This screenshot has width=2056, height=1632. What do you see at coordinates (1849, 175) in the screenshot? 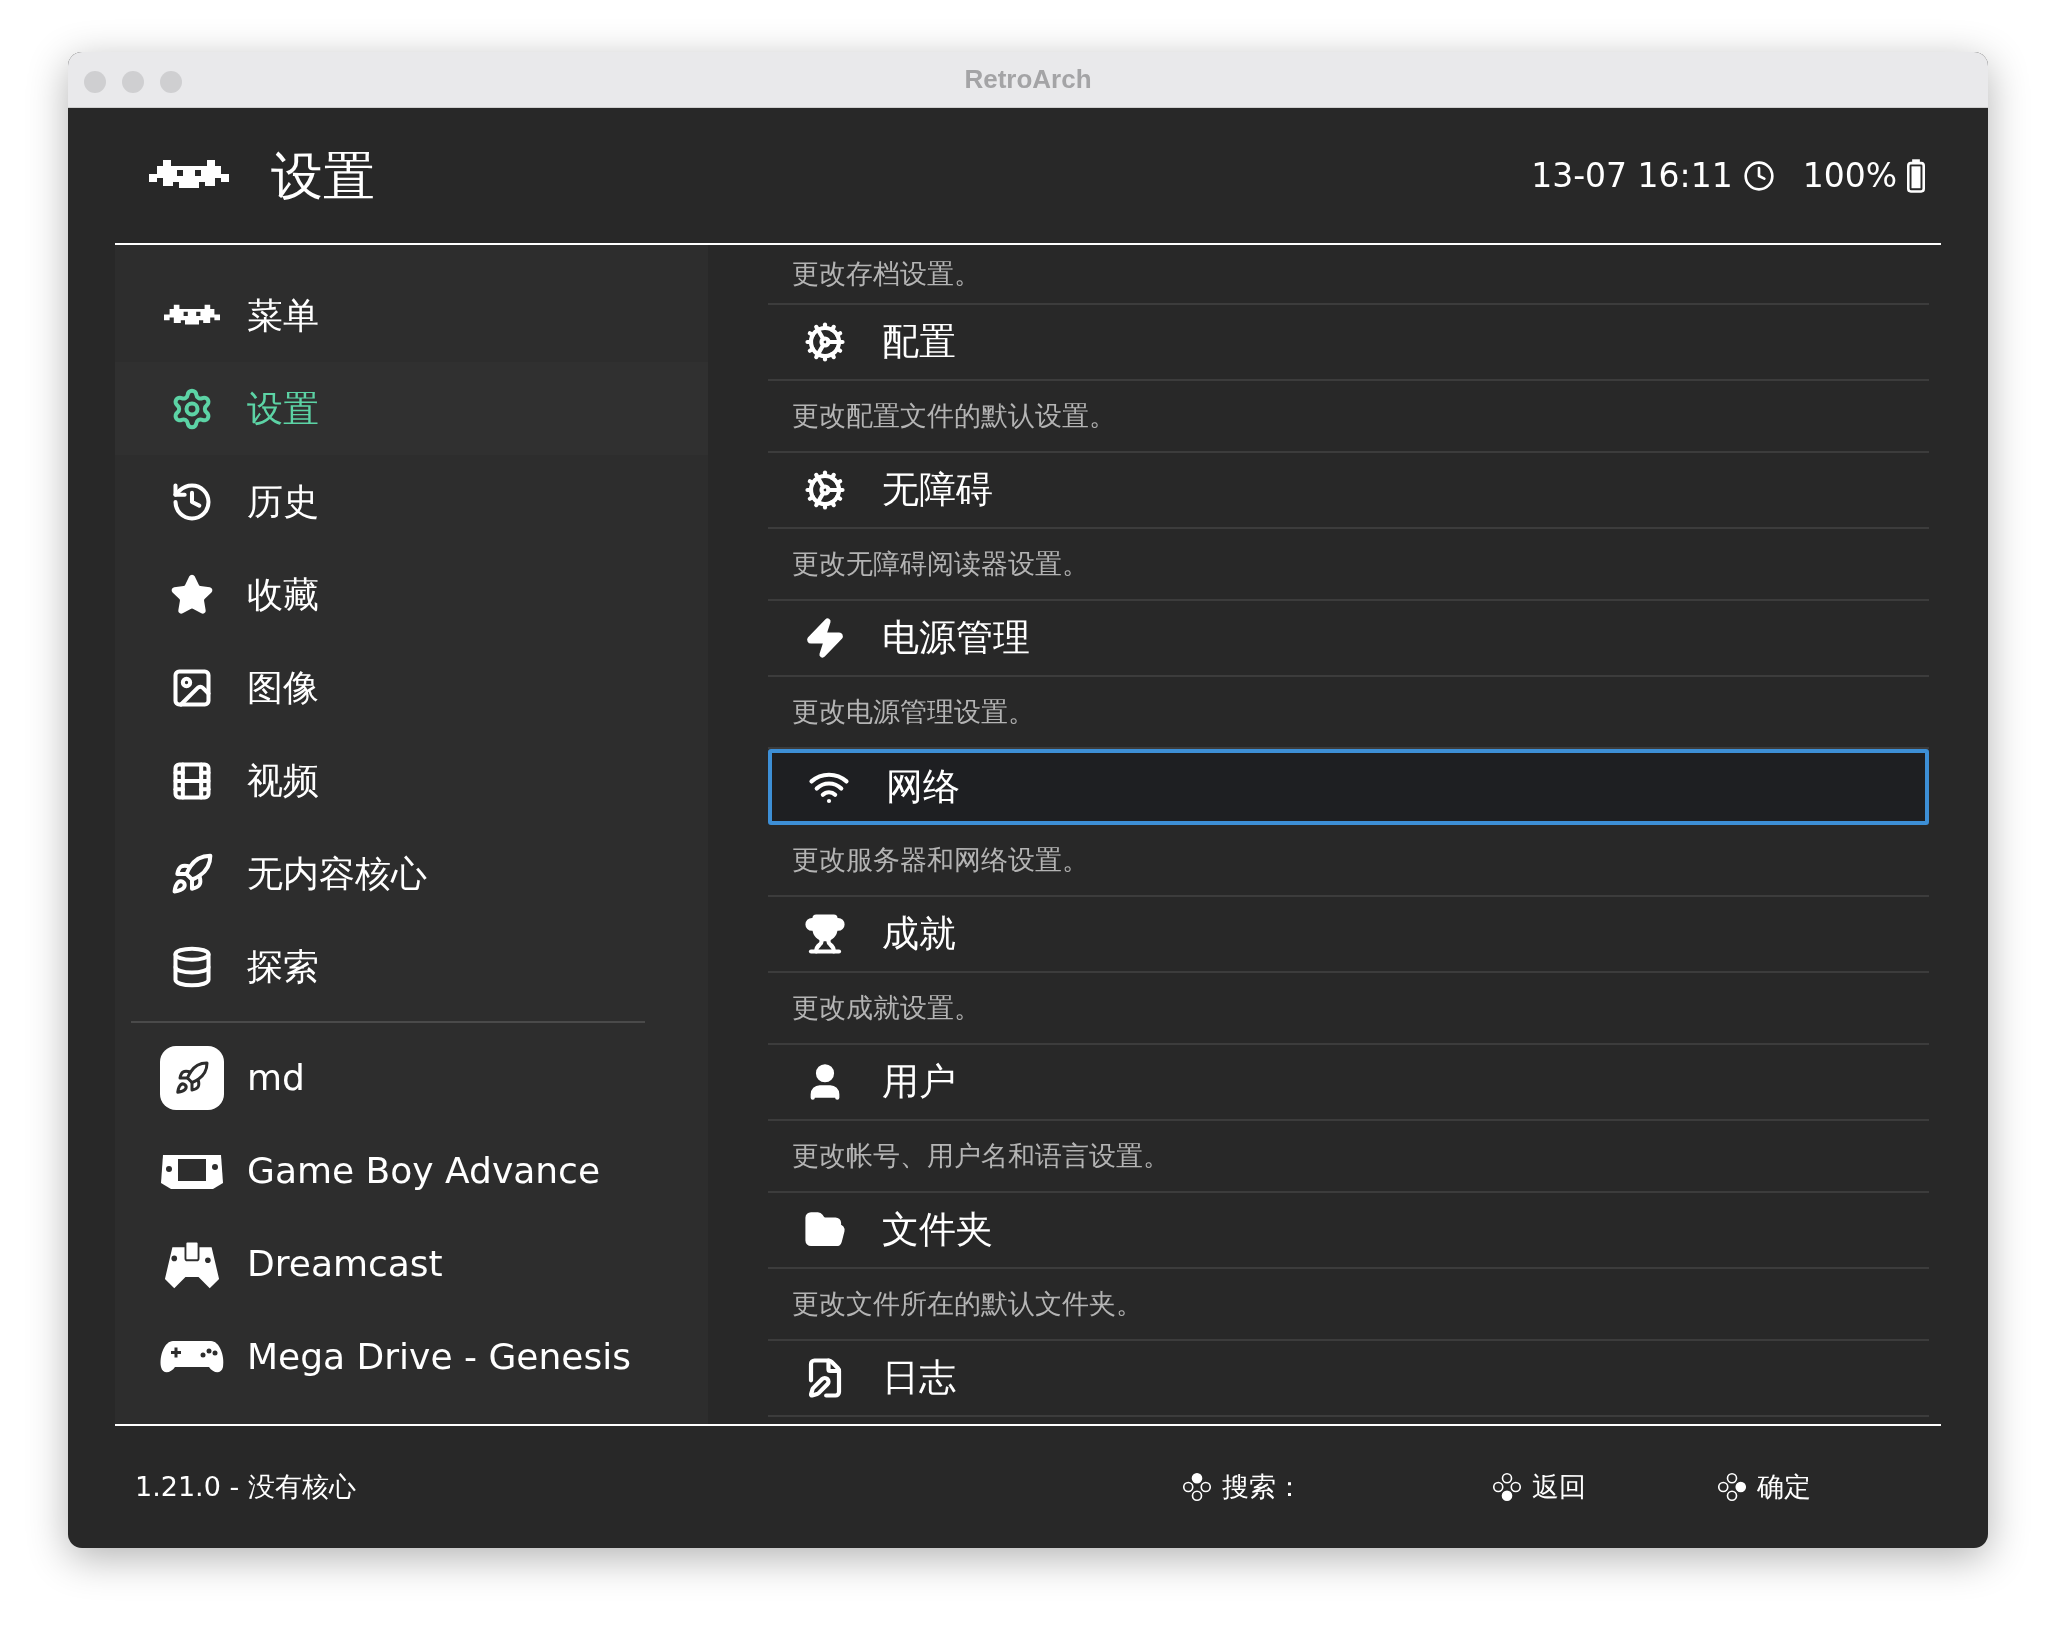
I see `battery-level: 100%` at bounding box center [1849, 175].